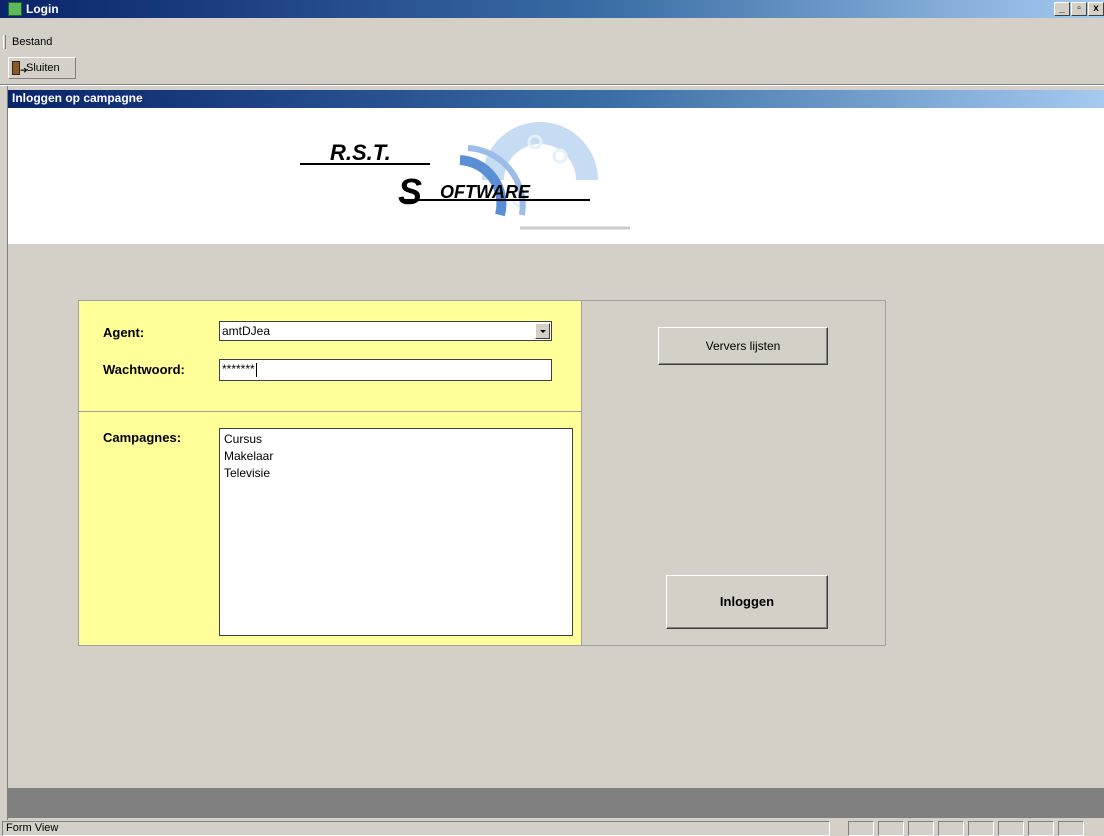 This screenshot has height=836, width=1104. What do you see at coordinates (396, 473) in the screenshot?
I see `campaign-item-televisie: Televisie` at bounding box center [396, 473].